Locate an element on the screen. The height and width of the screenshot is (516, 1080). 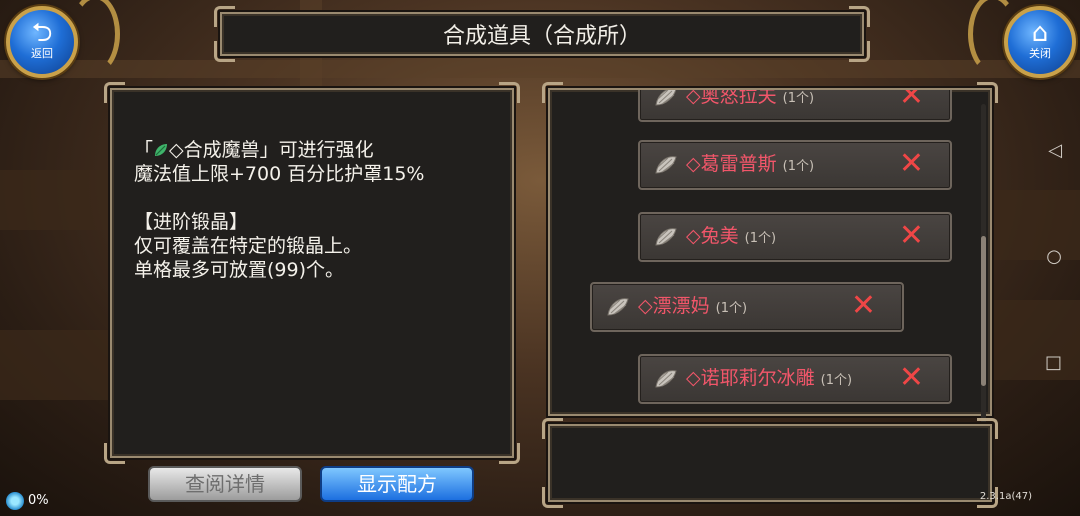
page-title: 合成道具（合成所） is located at coordinates (541, 36).